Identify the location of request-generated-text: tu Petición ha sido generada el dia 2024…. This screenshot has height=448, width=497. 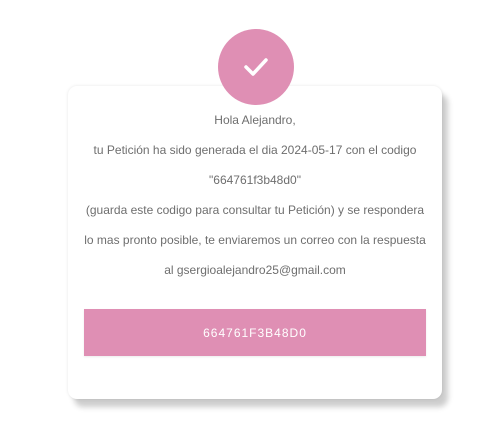
(255, 150).